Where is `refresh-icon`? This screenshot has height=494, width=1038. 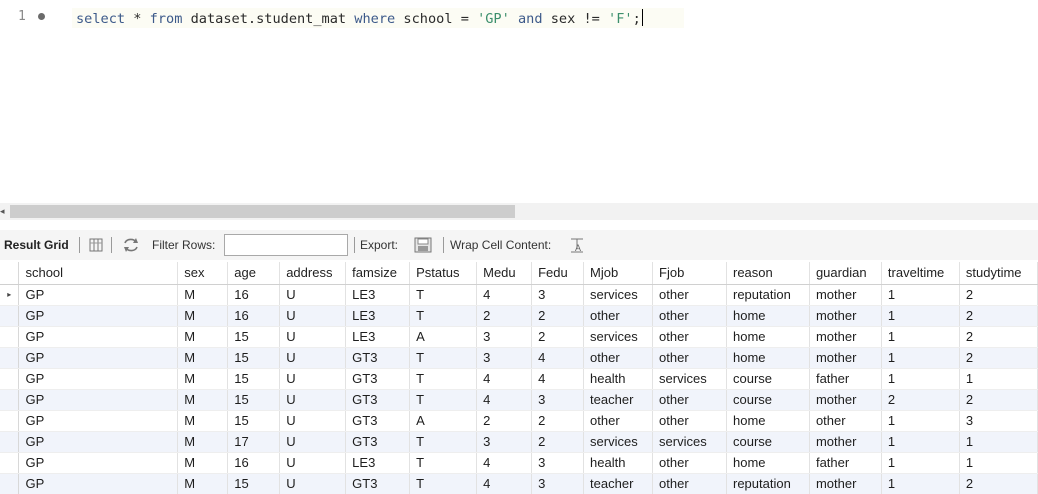
refresh-icon is located at coordinates (130, 245).